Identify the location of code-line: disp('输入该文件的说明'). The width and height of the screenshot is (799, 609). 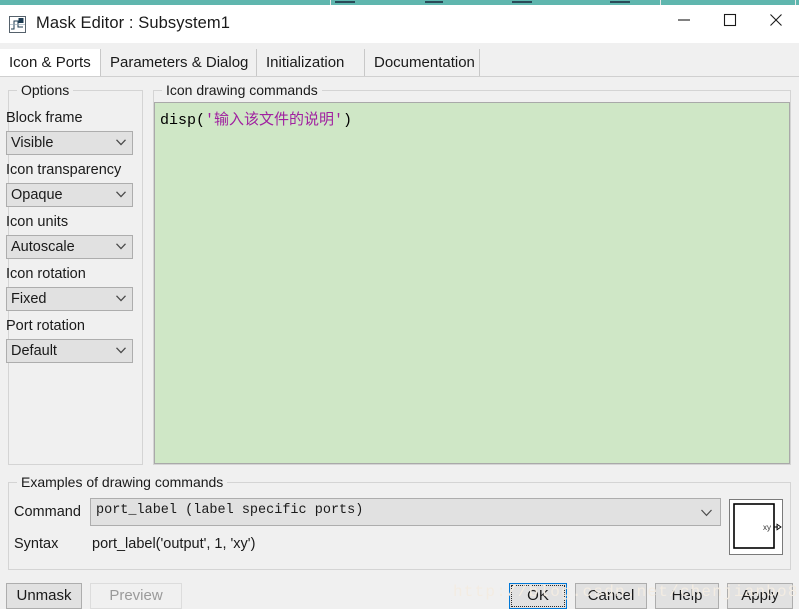
(474, 121).